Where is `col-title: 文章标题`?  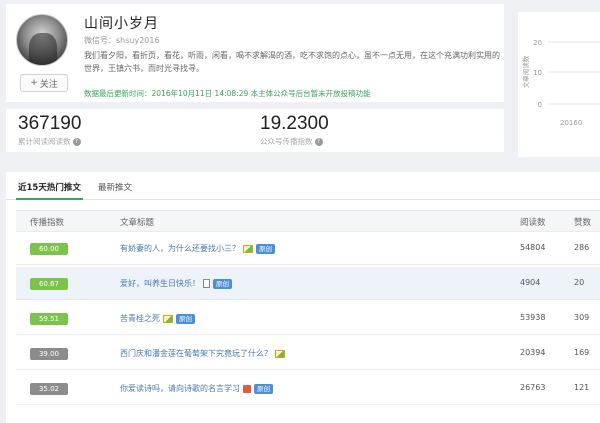 col-title: 文章标题 is located at coordinates (137, 223).